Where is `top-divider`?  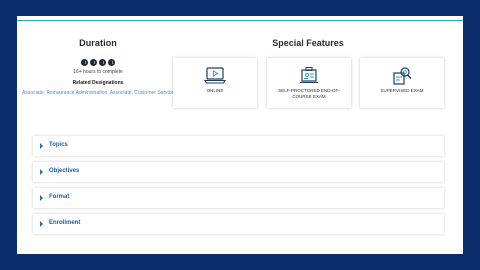 top-divider is located at coordinates (240, 20).